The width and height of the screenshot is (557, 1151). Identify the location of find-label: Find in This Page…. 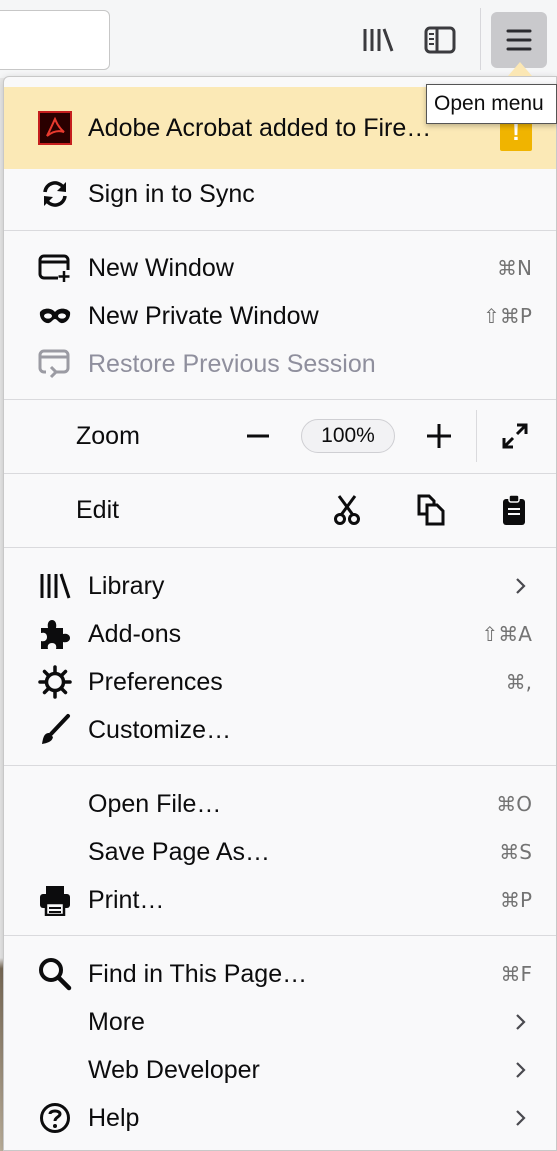
(198, 974).